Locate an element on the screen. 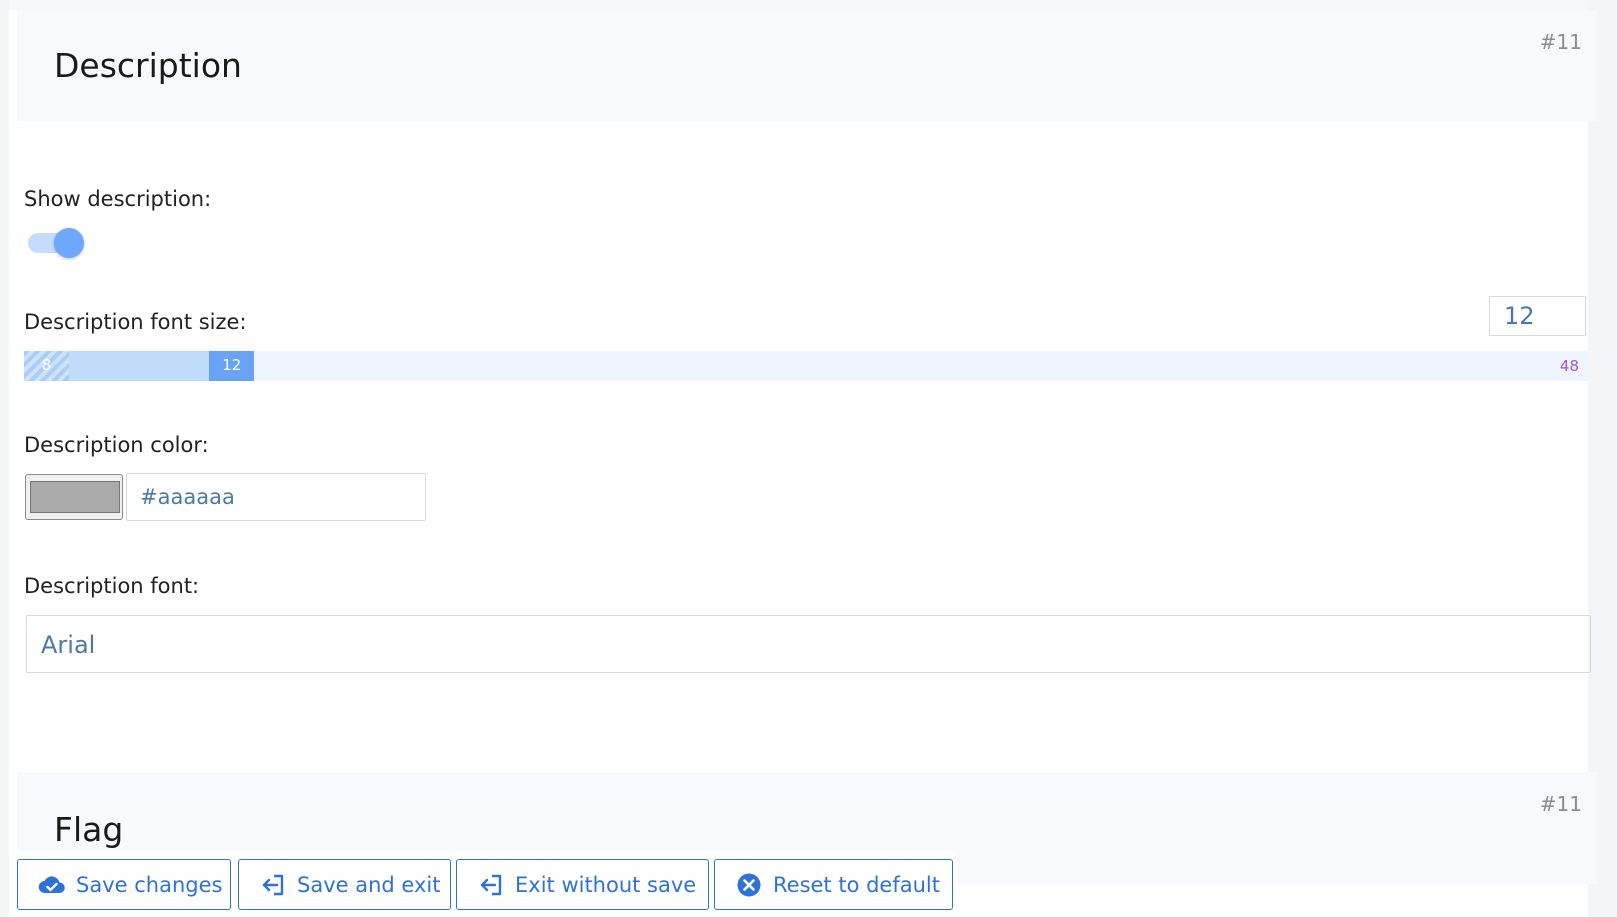 Image resolution: width=1617 pixels, height=917 pixels. slider-min-zone: 8 is located at coordinates (46, 366).